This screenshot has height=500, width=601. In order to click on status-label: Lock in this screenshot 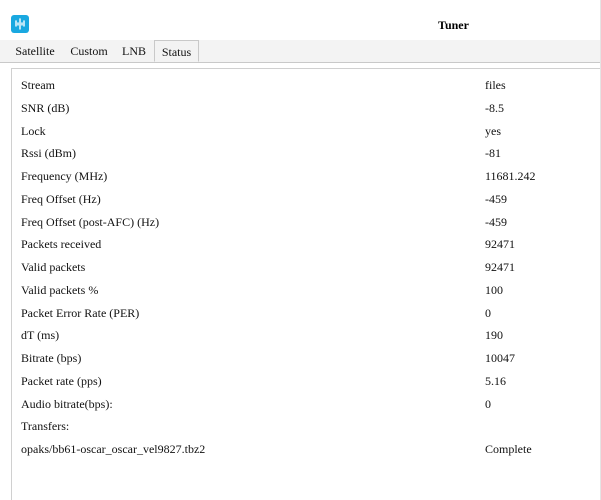, I will do `click(33, 130)`.